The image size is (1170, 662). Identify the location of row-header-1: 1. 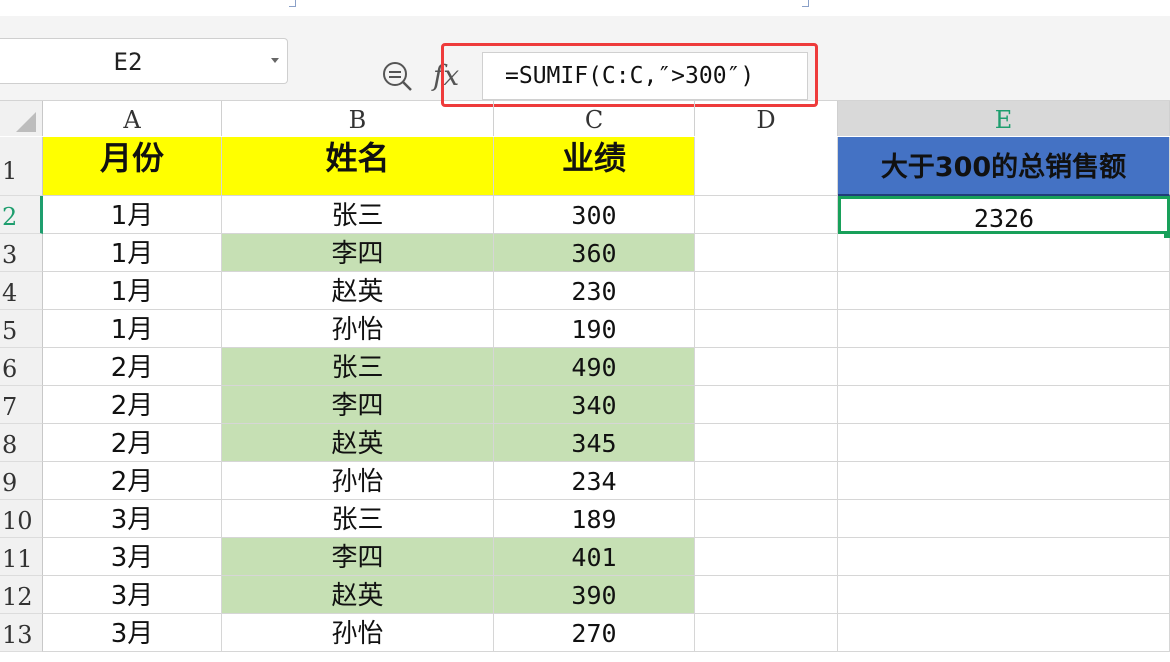
(21, 166).